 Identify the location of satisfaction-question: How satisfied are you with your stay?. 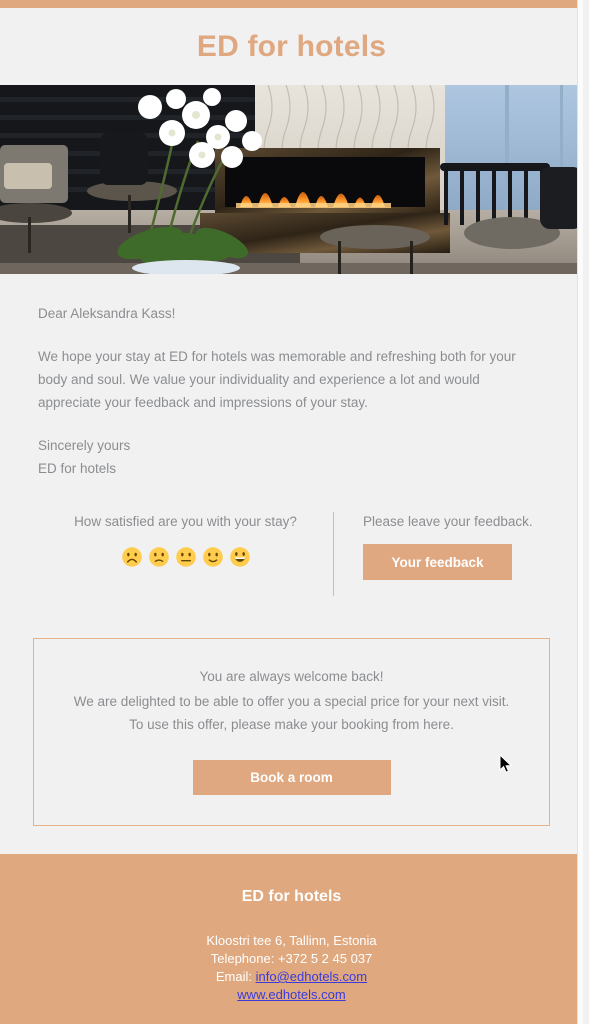
(185, 521).